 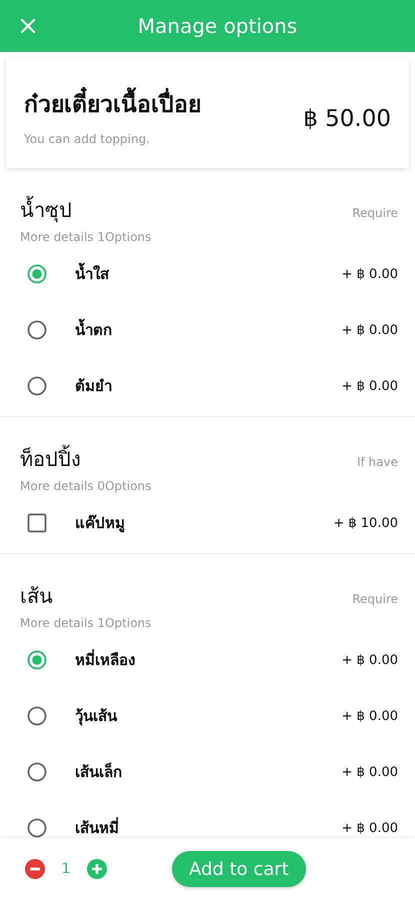 I want to click on minus-icon, so click(x=35, y=869).